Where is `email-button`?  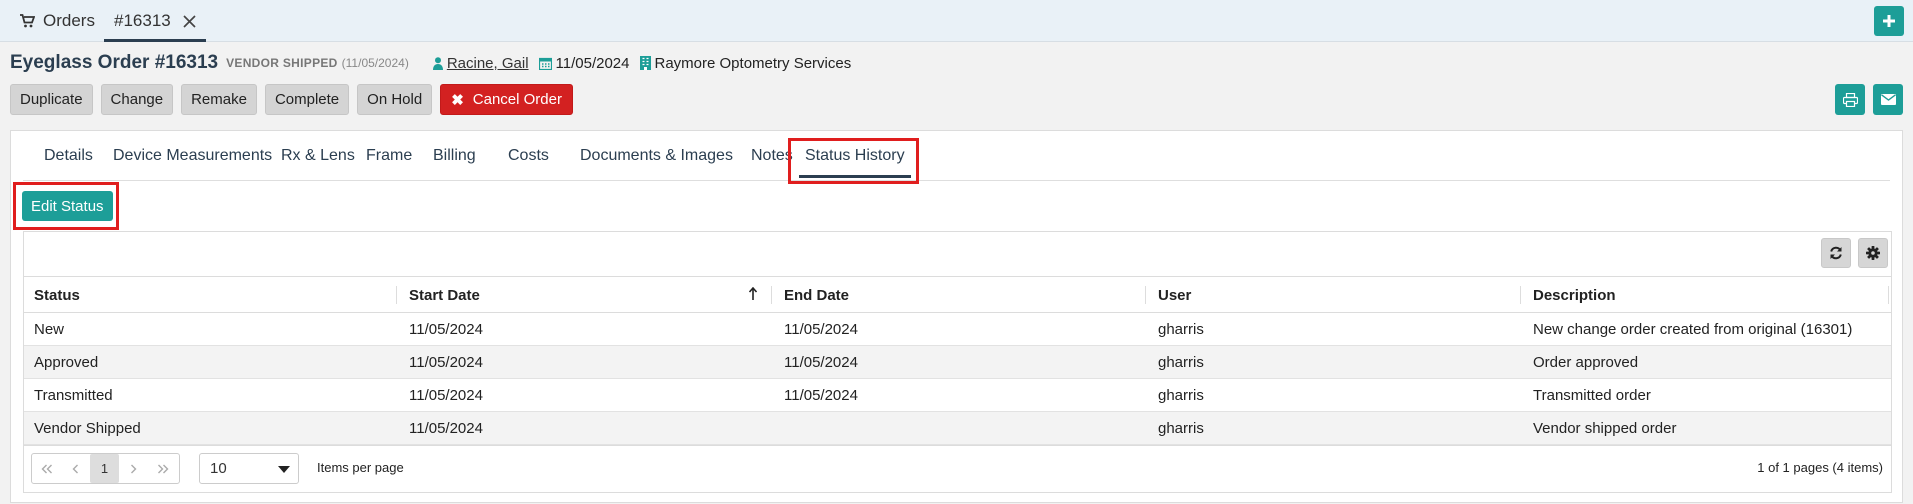 email-button is located at coordinates (1888, 99).